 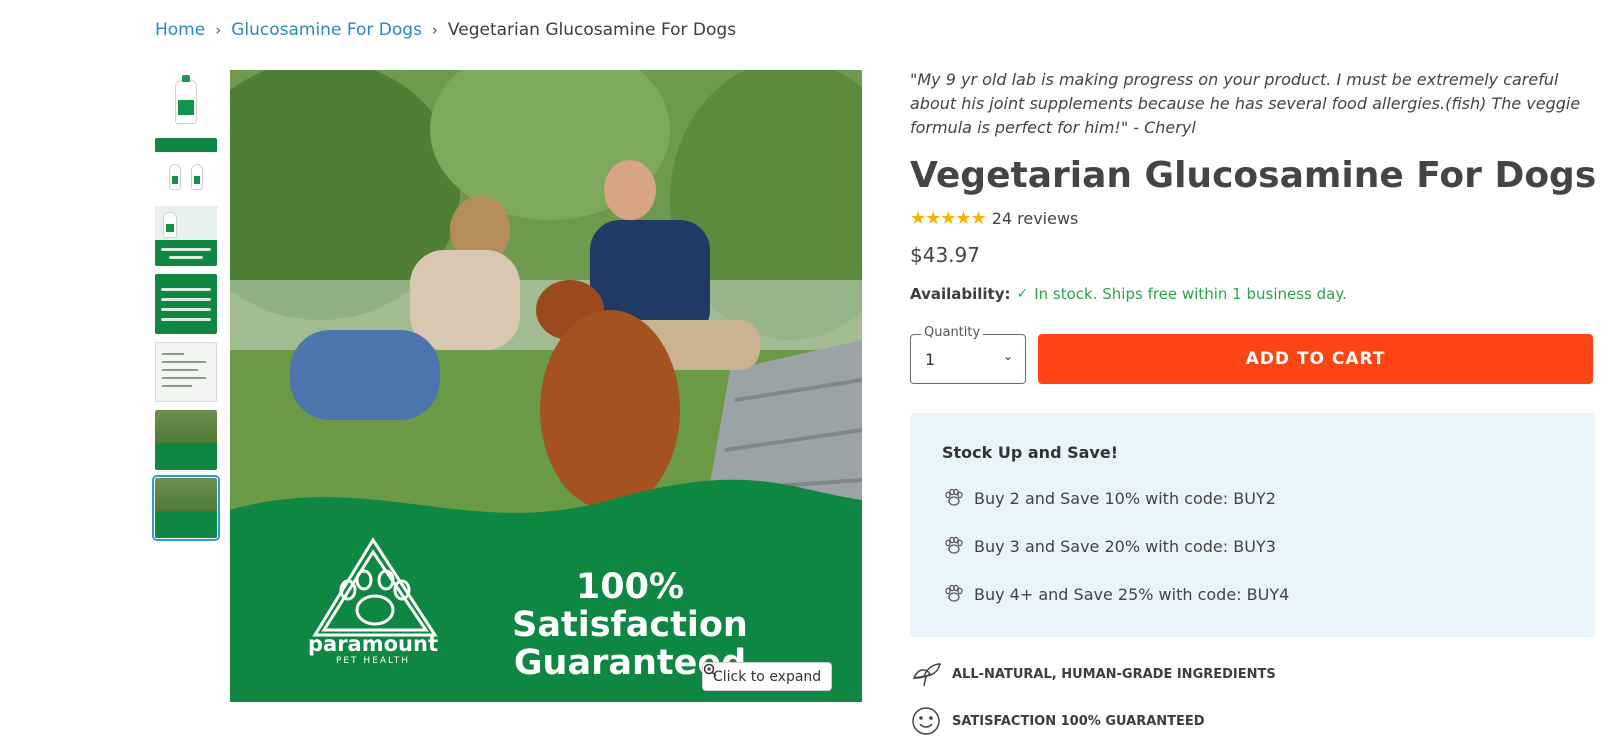 What do you see at coordinates (926, 675) in the screenshot?
I see `leaf-icon` at bounding box center [926, 675].